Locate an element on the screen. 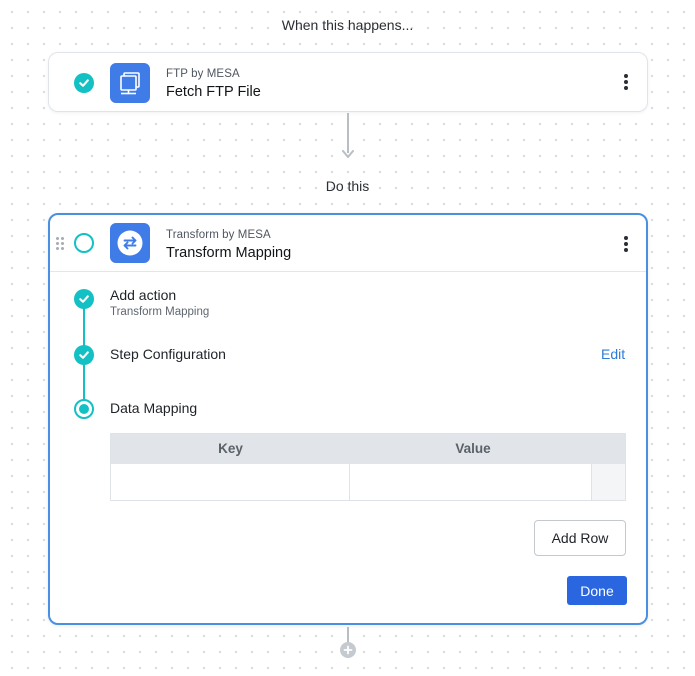 The image size is (695, 676). transform-arrows-icon is located at coordinates (130, 243).